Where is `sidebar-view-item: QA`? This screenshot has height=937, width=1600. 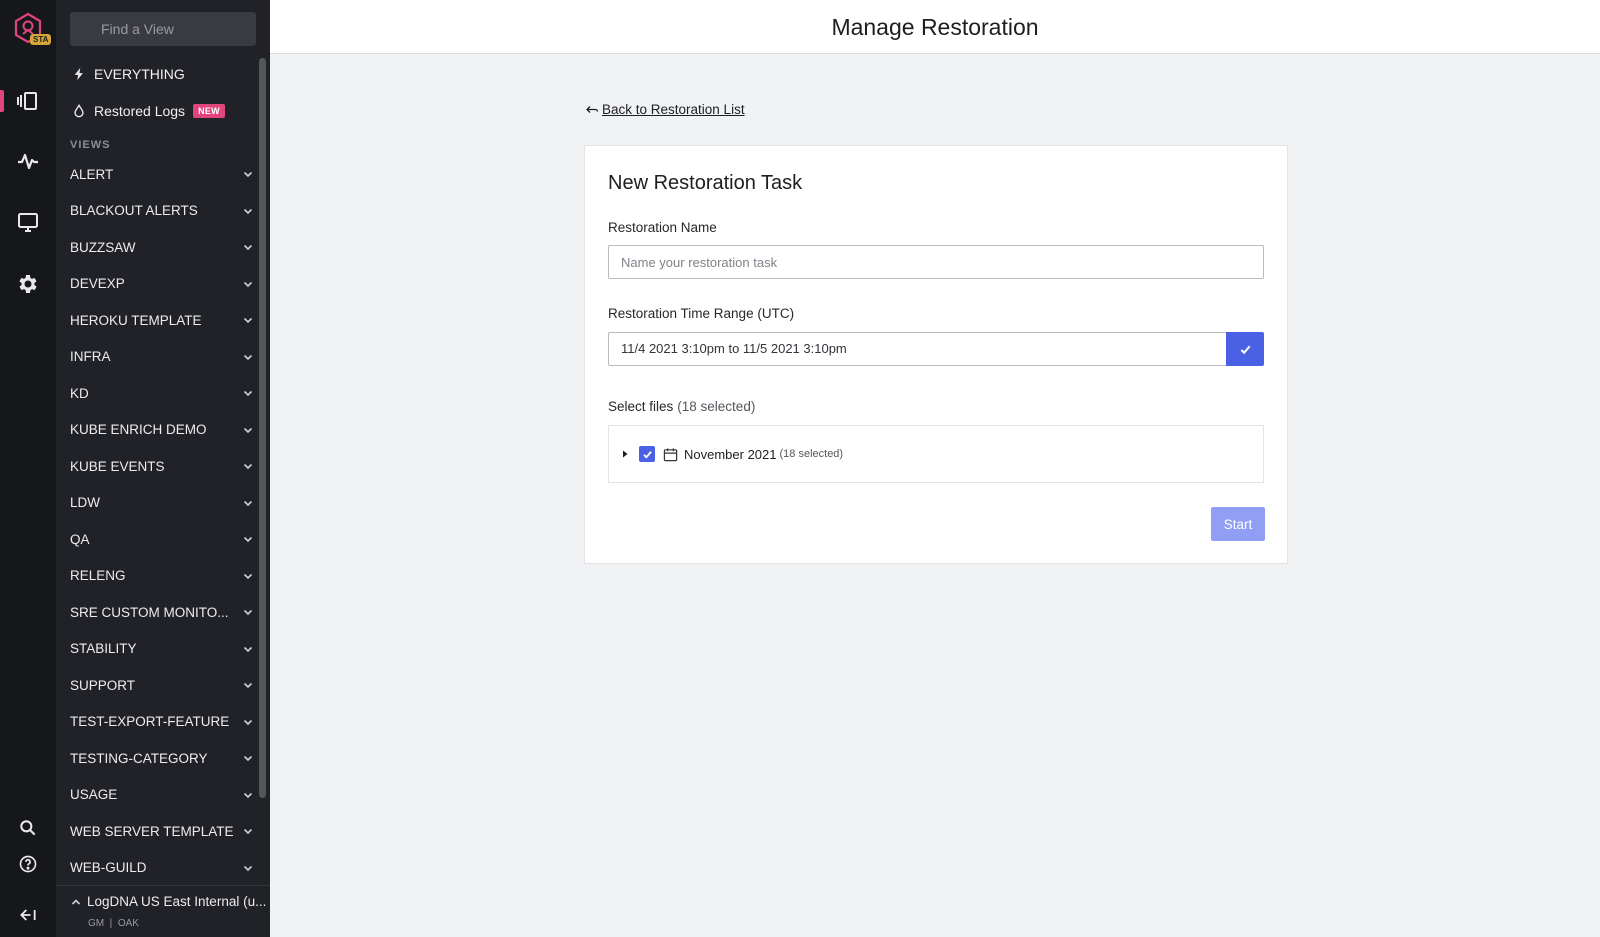 sidebar-view-item: QA is located at coordinates (163, 539).